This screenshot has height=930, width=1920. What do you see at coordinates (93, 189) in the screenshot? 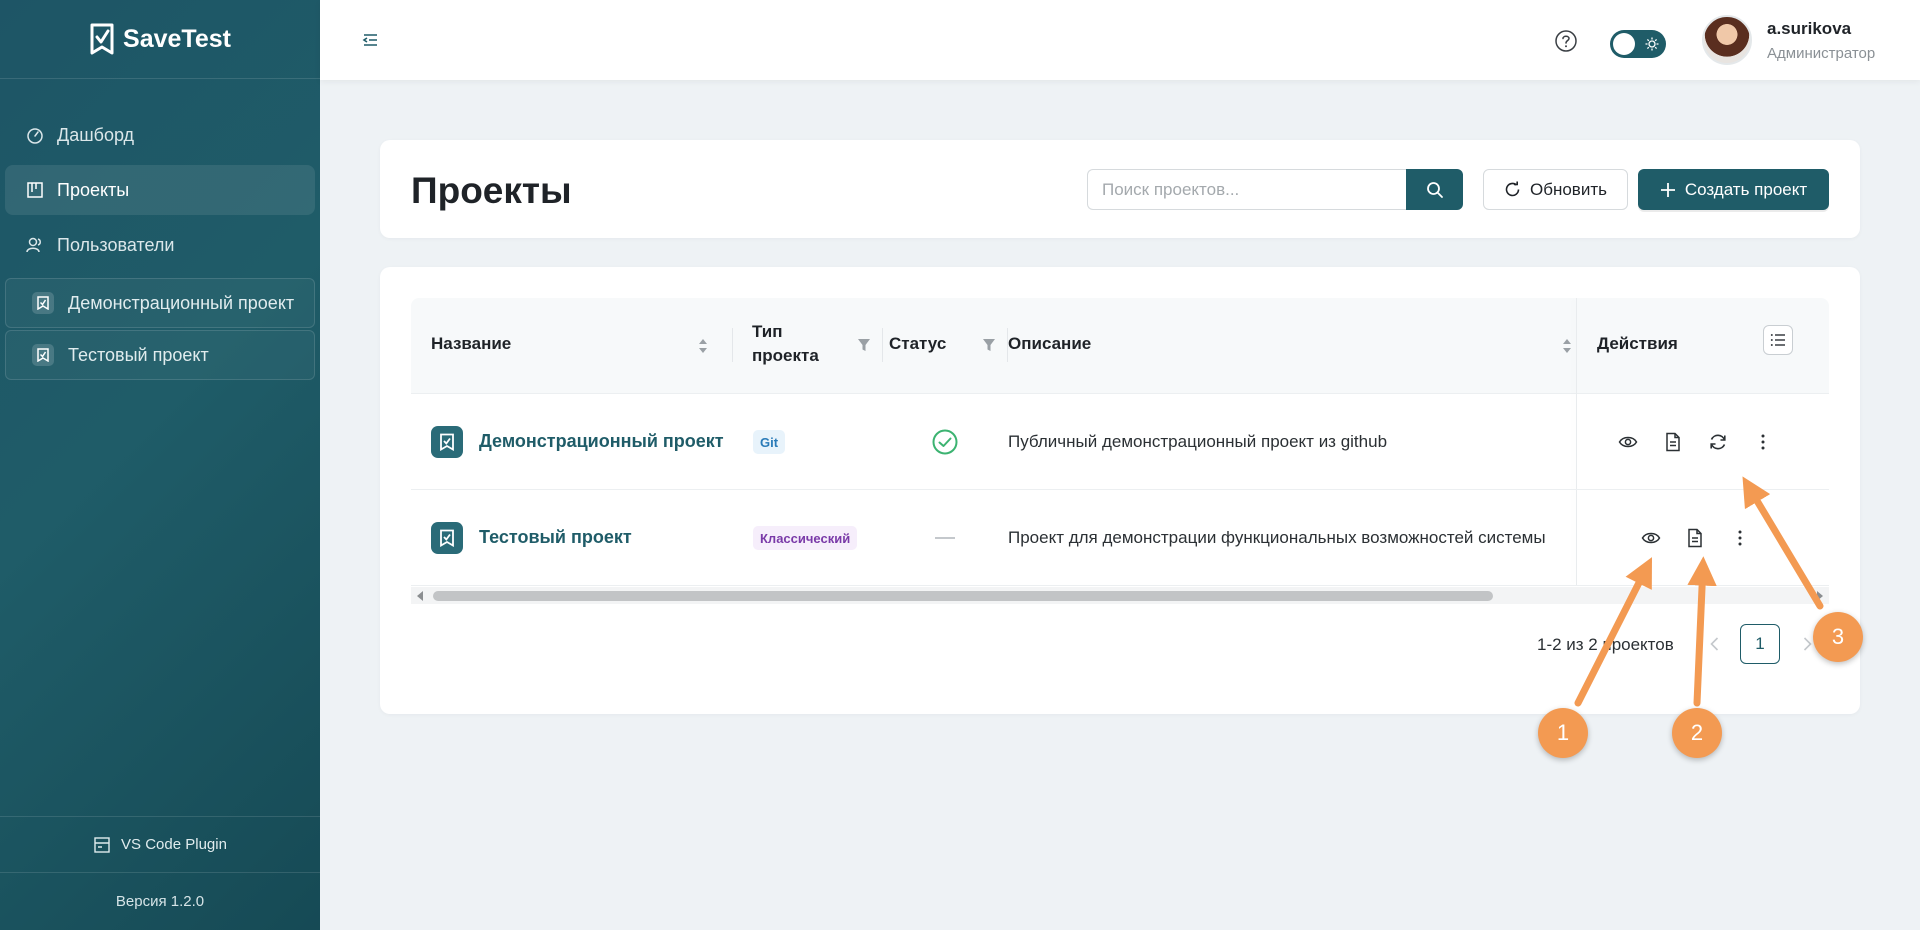
I see `sidebar-item-label: Проекты` at bounding box center [93, 189].